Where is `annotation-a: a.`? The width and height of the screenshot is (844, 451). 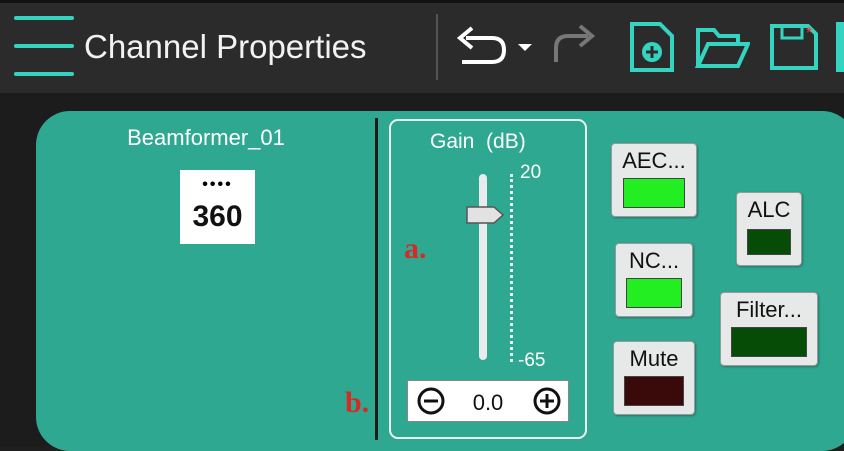 annotation-a: a. is located at coordinates (415, 248).